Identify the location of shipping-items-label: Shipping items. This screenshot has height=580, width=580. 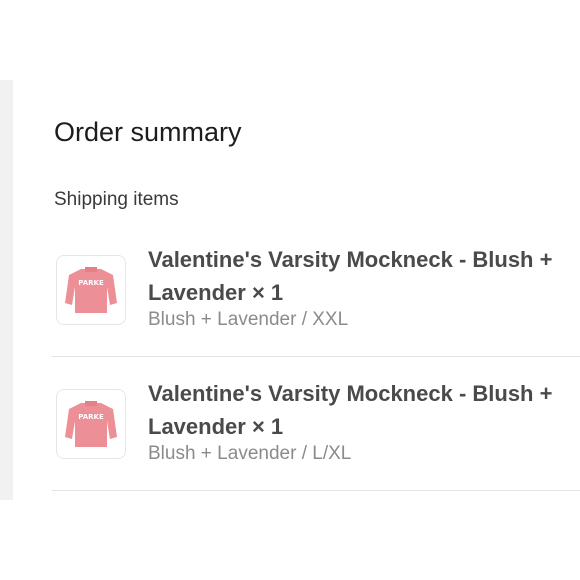
(116, 199).